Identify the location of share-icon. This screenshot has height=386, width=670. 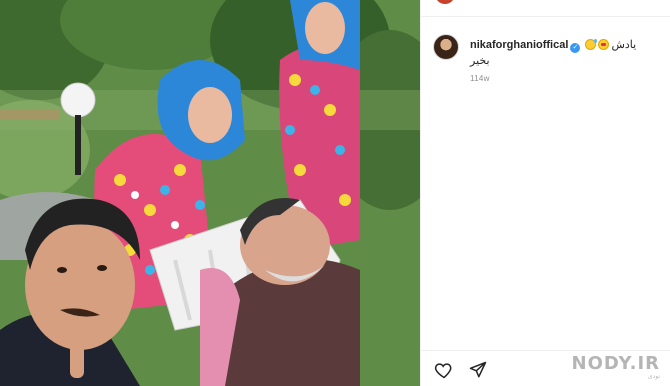
(478, 369).